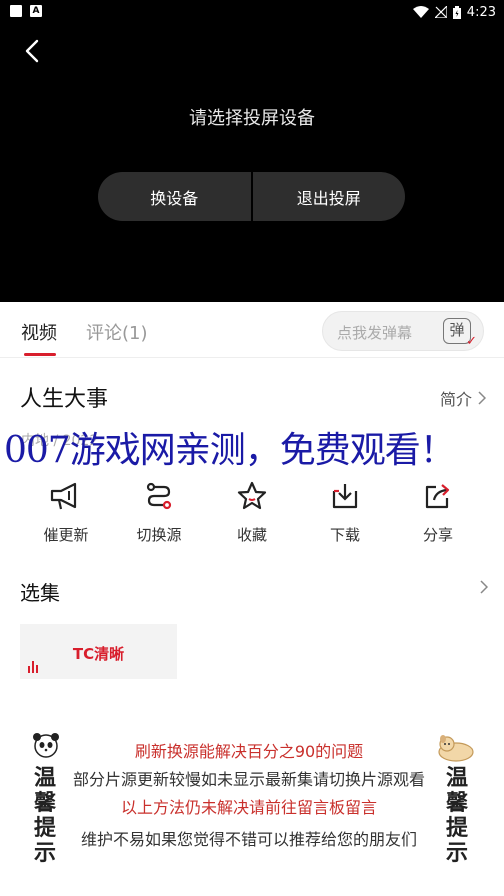  I want to click on intro-label: 简介, so click(455, 399).